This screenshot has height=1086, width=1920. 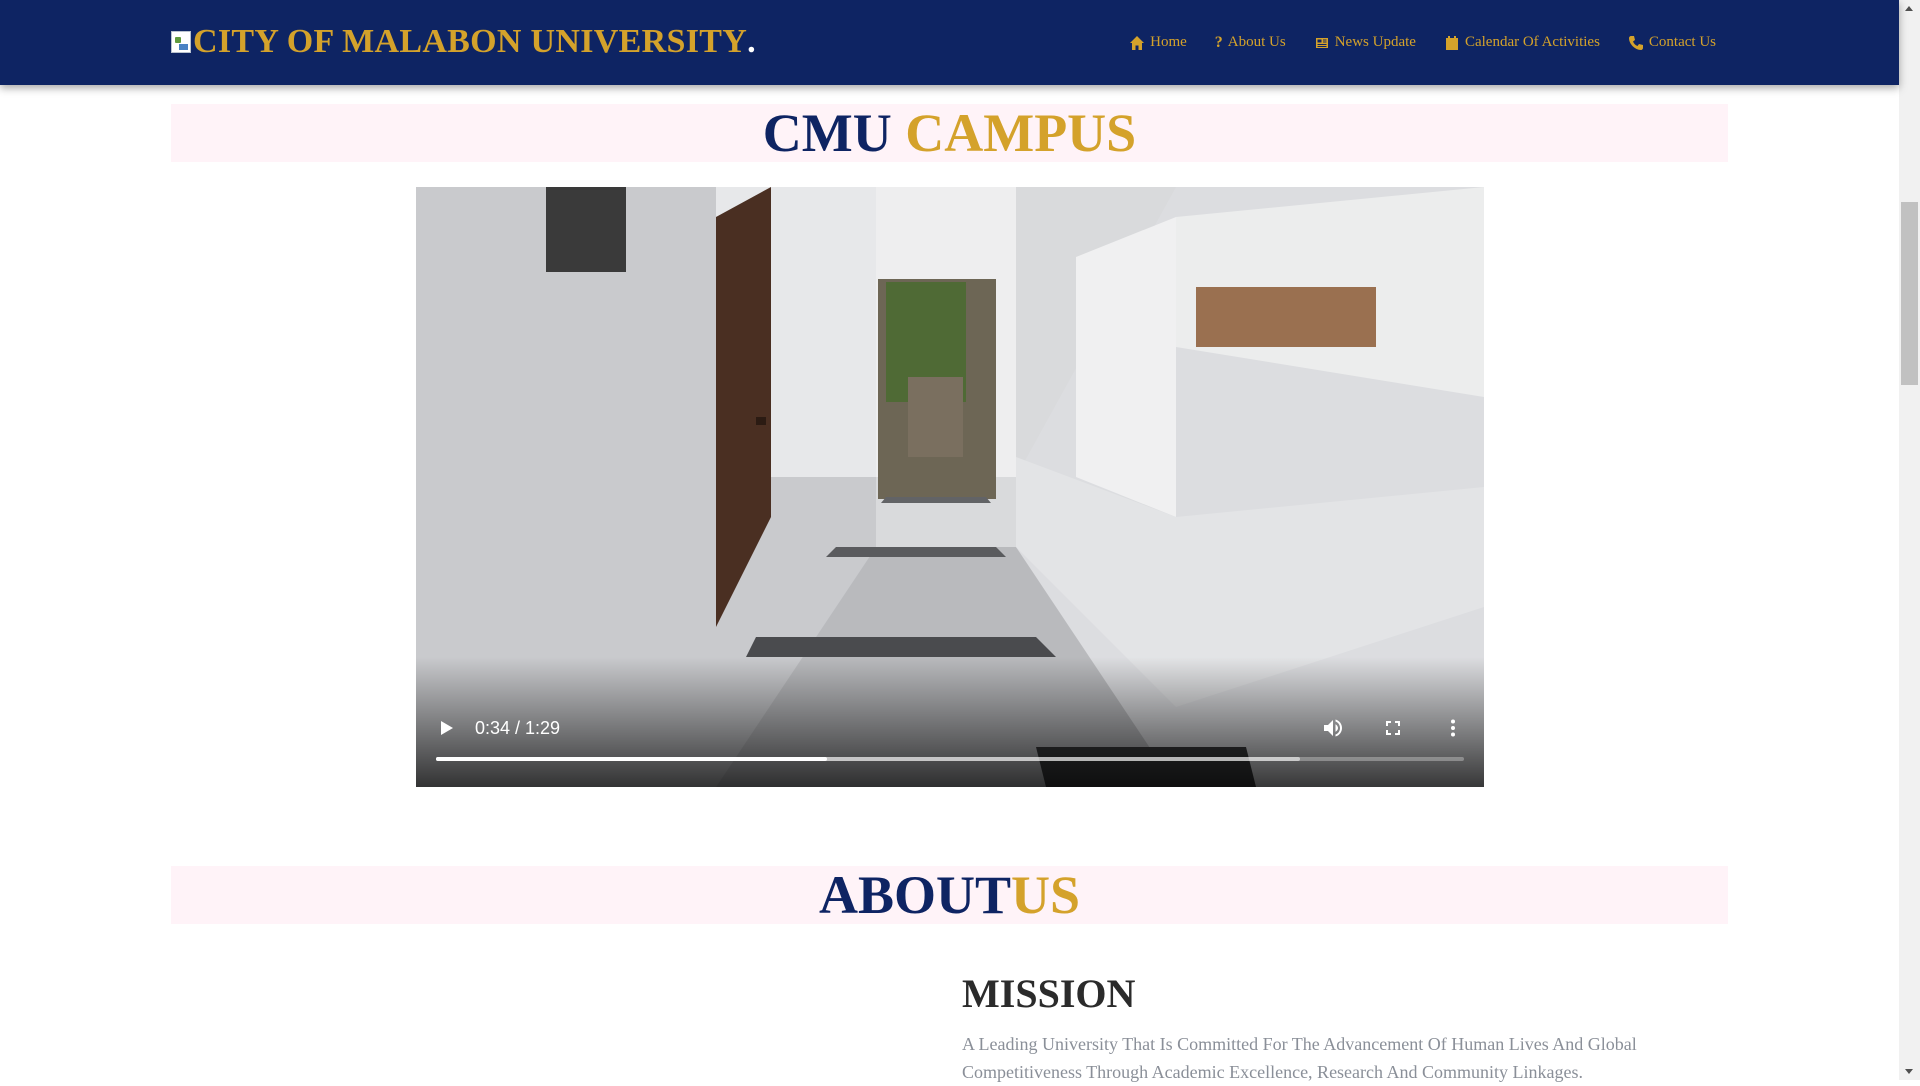 I want to click on campus-section-title: CMU CAMPUS, so click(x=949, y=133).